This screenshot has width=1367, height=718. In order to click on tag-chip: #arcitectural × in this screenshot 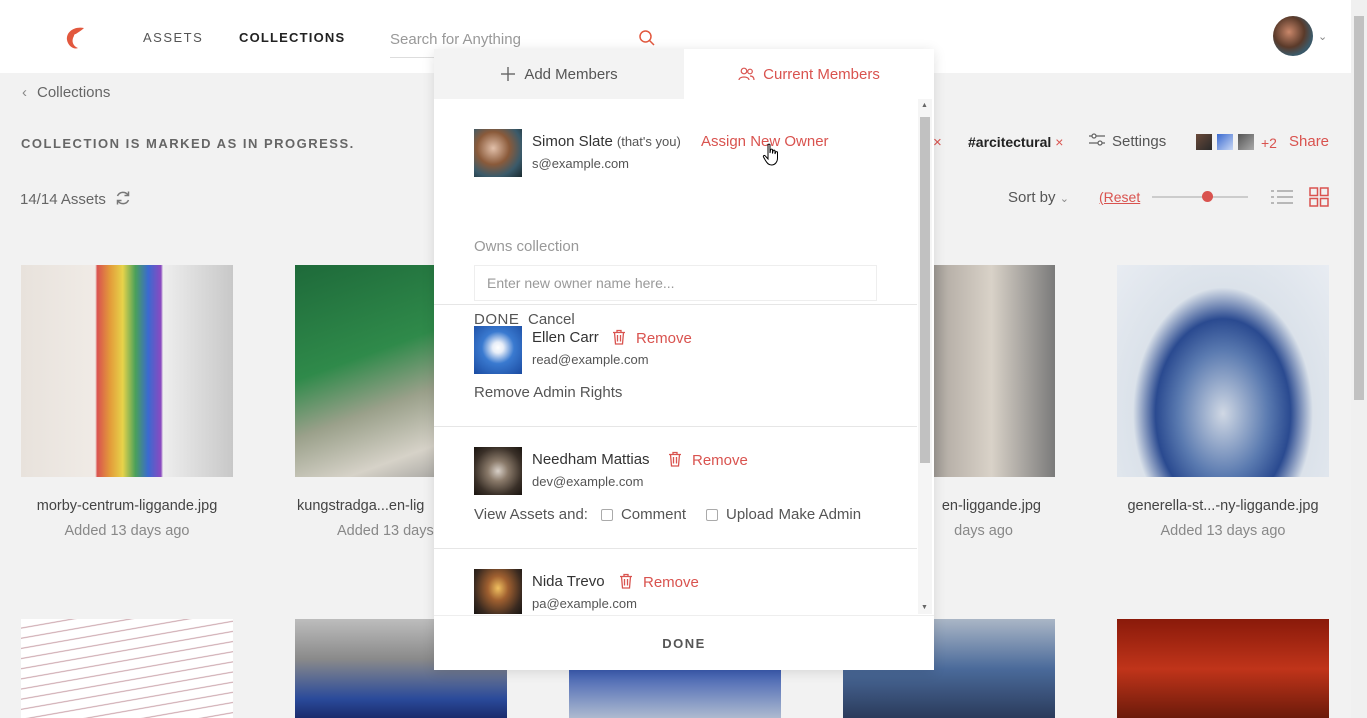, I will do `click(1015, 142)`.